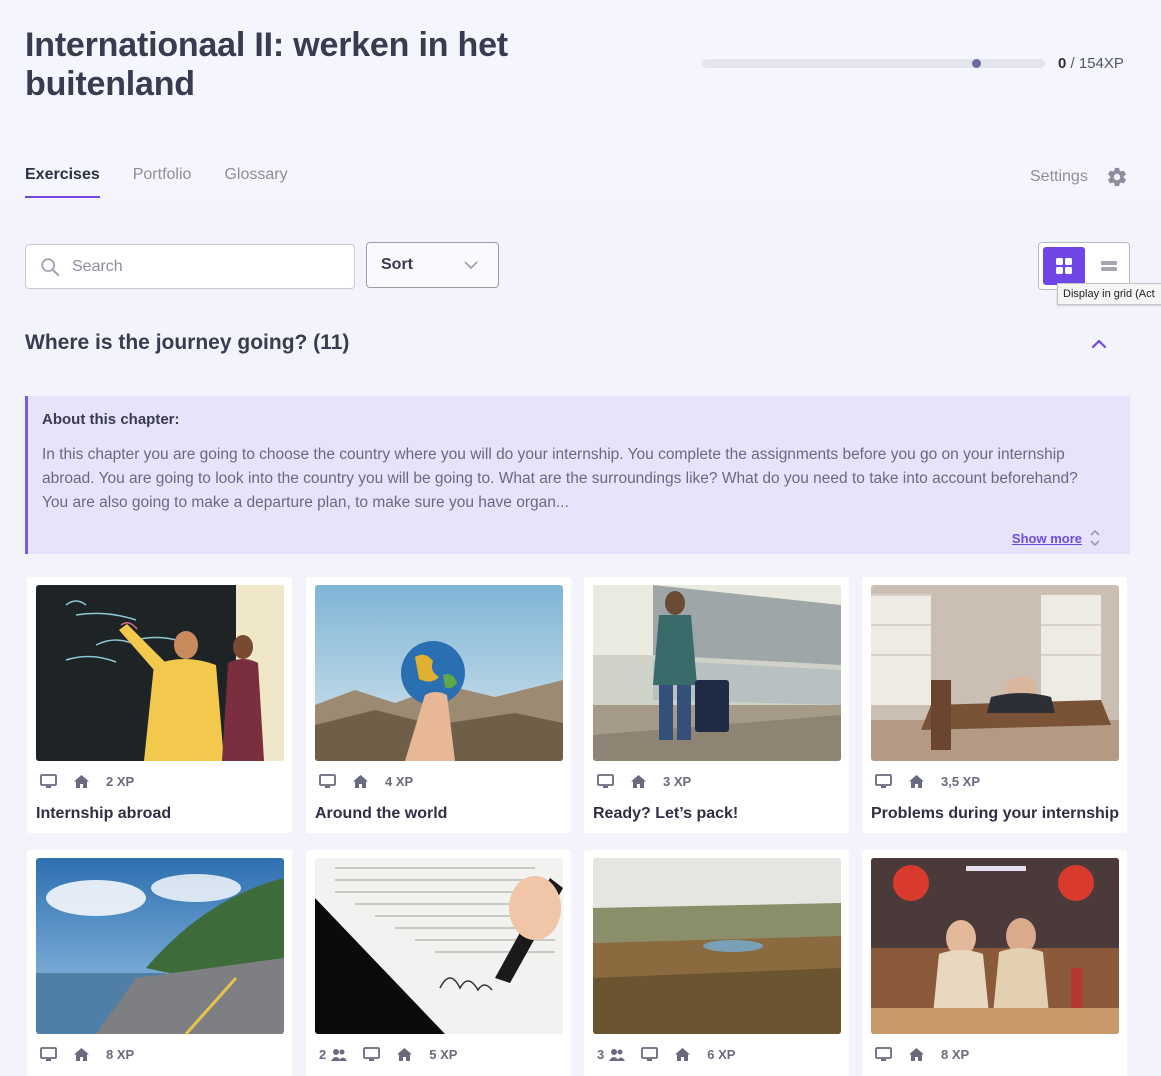 The width and height of the screenshot is (1161, 1076). What do you see at coordinates (323, 1054) in the screenshot?
I see `group-size-count: 2` at bounding box center [323, 1054].